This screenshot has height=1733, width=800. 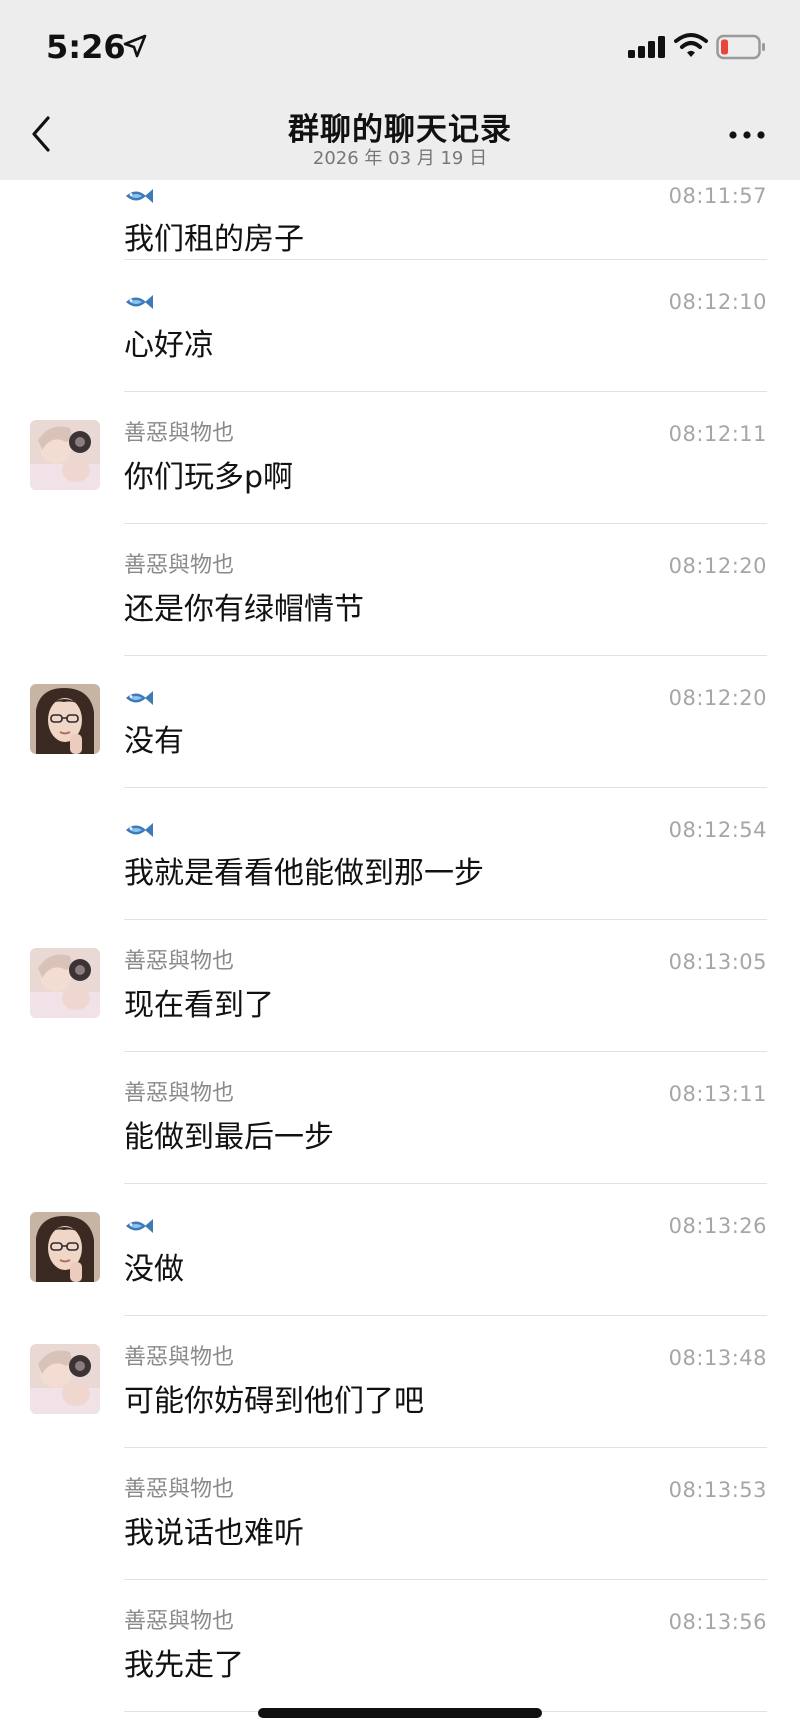 What do you see at coordinates (154, 1269) in the screenshot?
I see `message-text: 没做` at bounding box center [154, 1269].